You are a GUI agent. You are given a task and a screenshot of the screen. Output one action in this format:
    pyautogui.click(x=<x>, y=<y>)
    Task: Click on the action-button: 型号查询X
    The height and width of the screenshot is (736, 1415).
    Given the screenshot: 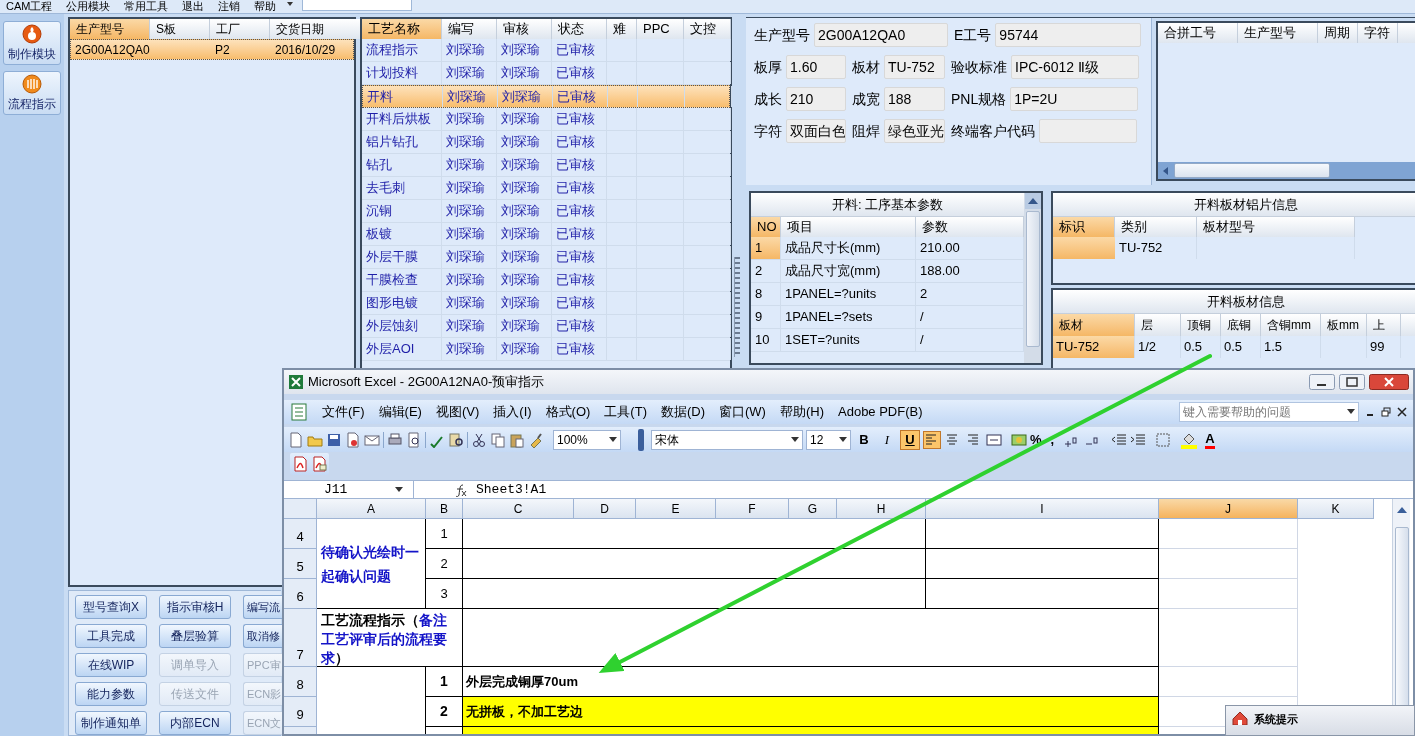 What is the action you would take?
    pyautogui.click(x=111, y=607)
    